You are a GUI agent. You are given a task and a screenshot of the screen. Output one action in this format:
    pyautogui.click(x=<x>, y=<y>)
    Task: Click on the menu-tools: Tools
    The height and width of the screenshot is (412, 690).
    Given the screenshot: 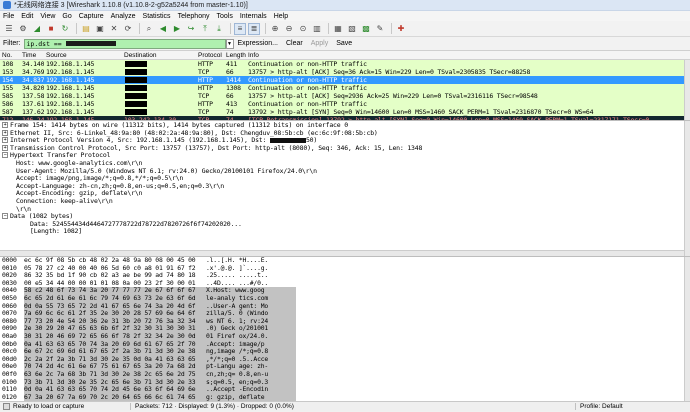 What is the action you would take?
    pyautogui.click(x=224, y=16)
    